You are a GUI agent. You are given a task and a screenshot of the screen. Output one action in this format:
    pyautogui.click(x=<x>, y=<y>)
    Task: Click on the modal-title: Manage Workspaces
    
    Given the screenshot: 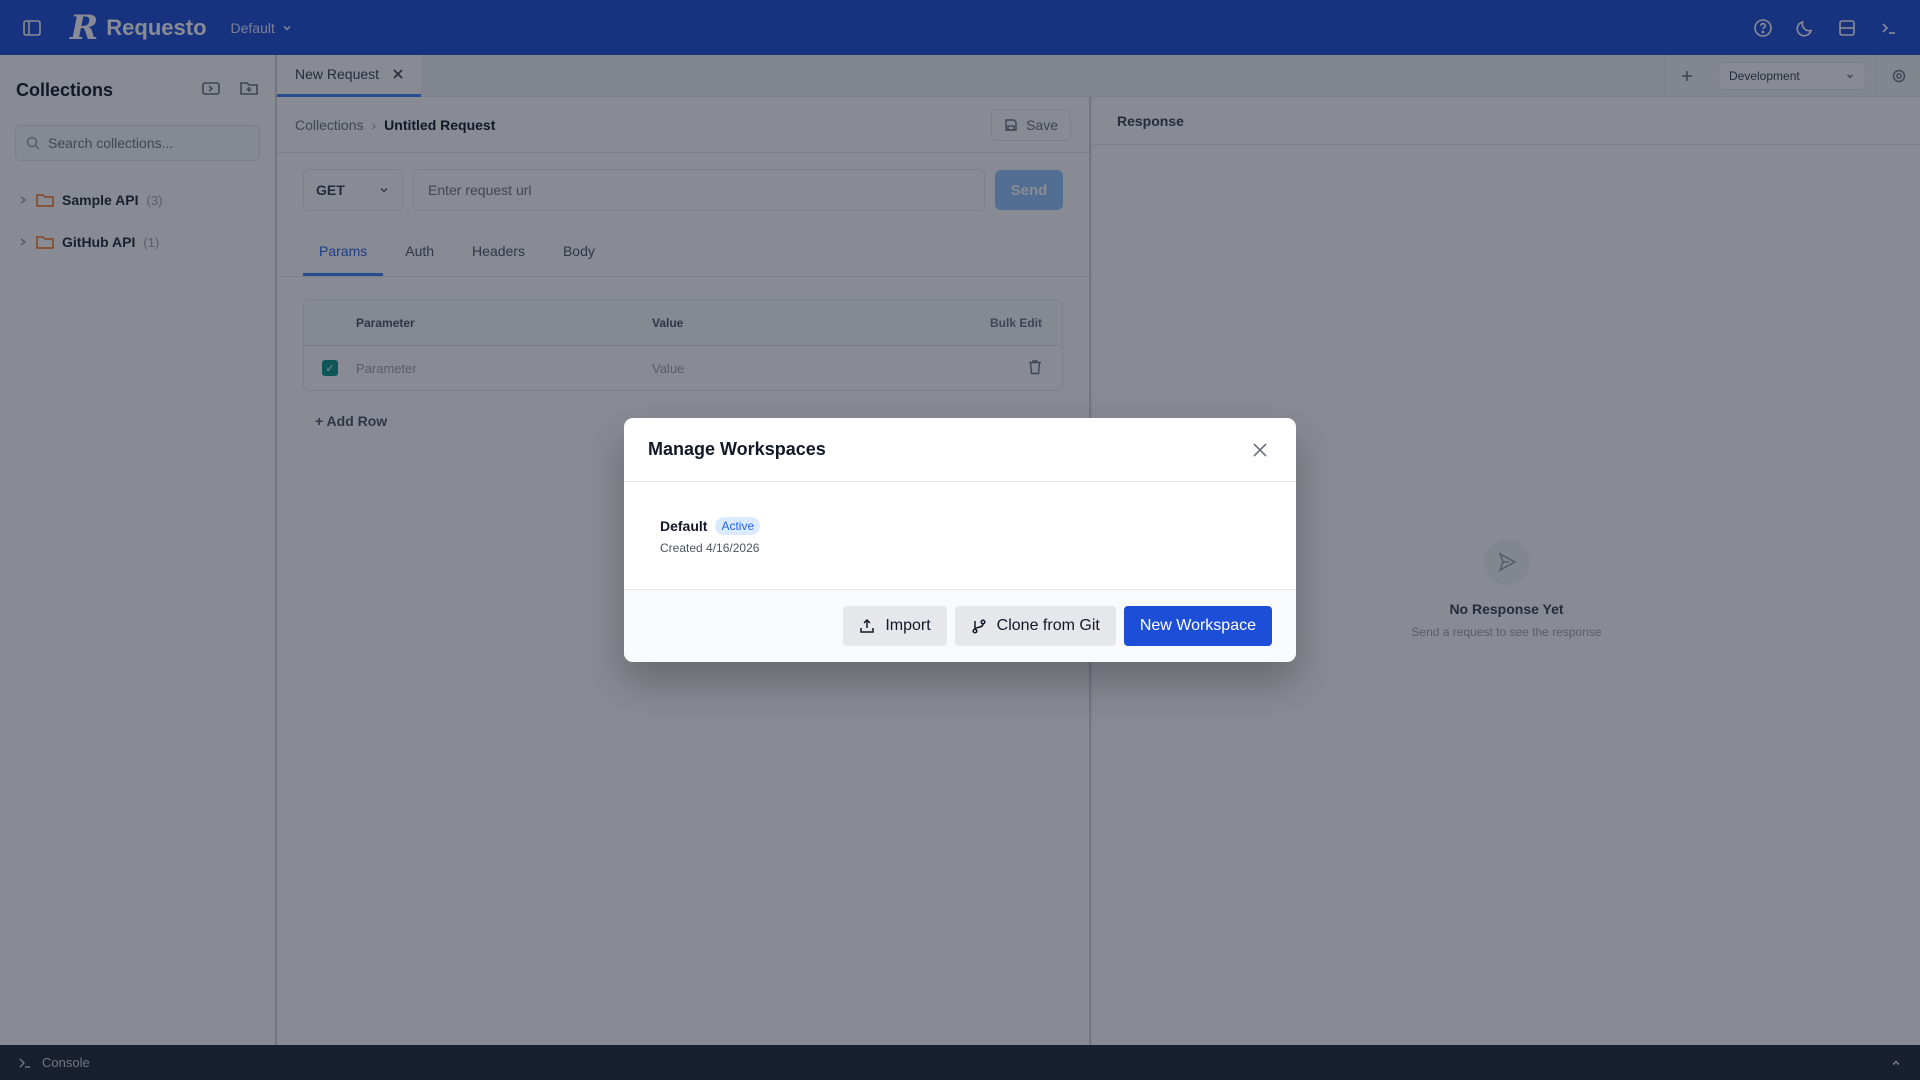 What is the action you would take?
    pyautogui.click(x=737, y=449)
    